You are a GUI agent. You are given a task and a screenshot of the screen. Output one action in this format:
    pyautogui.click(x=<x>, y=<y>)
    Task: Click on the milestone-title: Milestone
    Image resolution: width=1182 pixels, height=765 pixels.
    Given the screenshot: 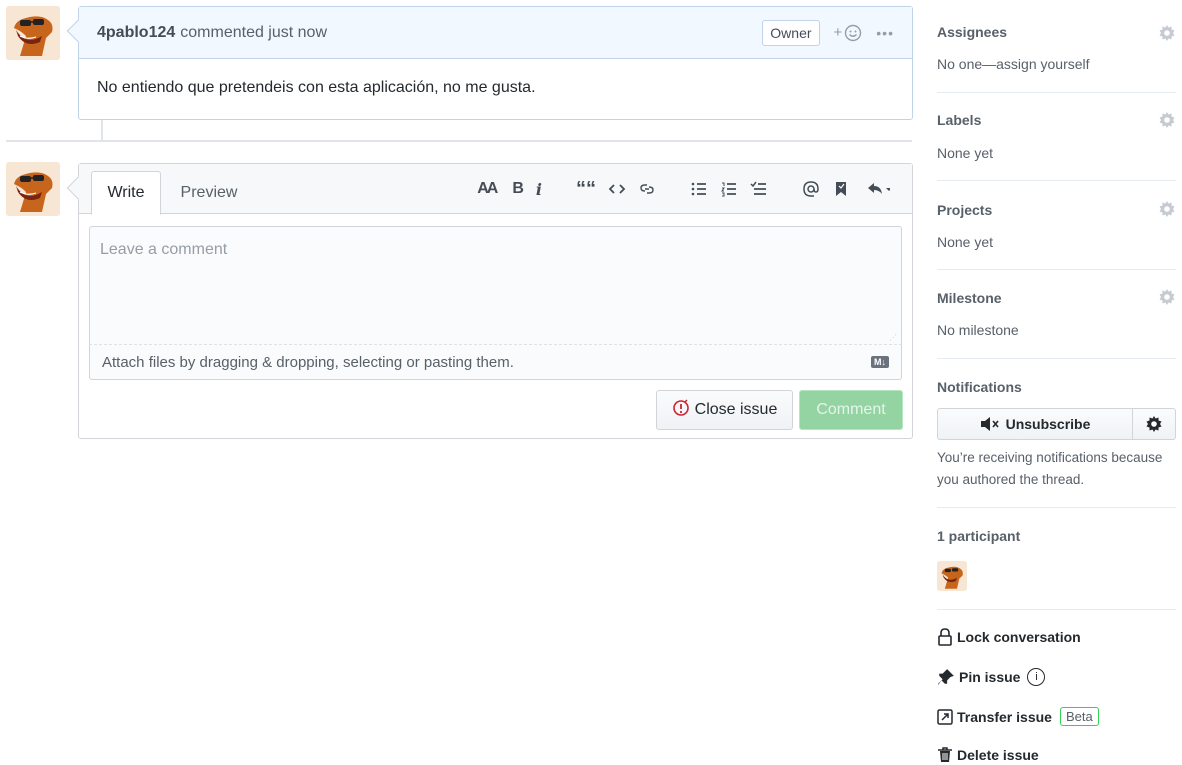 What is the action you would take?
    pyautogui.click(x=969, y=298)
    